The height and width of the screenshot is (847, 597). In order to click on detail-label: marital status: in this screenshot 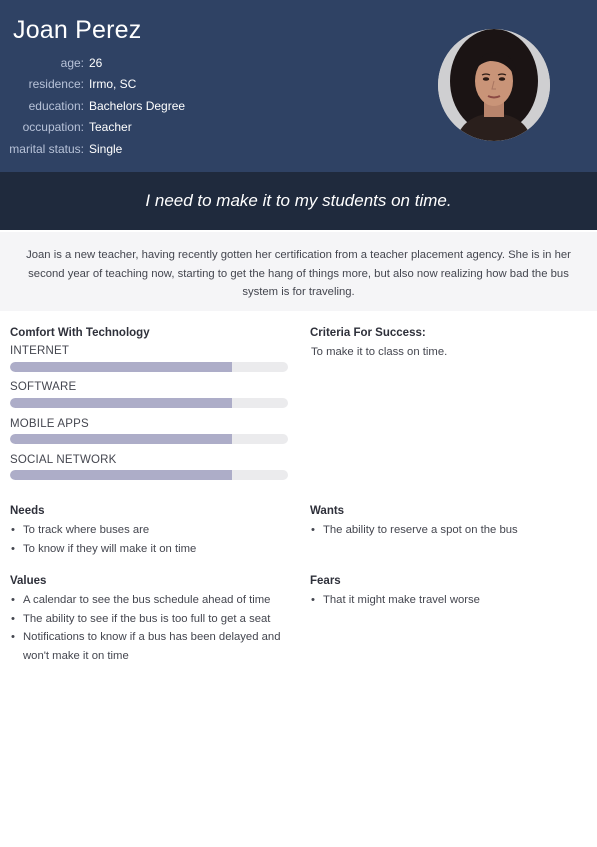, I will do `click(46, 148)`.